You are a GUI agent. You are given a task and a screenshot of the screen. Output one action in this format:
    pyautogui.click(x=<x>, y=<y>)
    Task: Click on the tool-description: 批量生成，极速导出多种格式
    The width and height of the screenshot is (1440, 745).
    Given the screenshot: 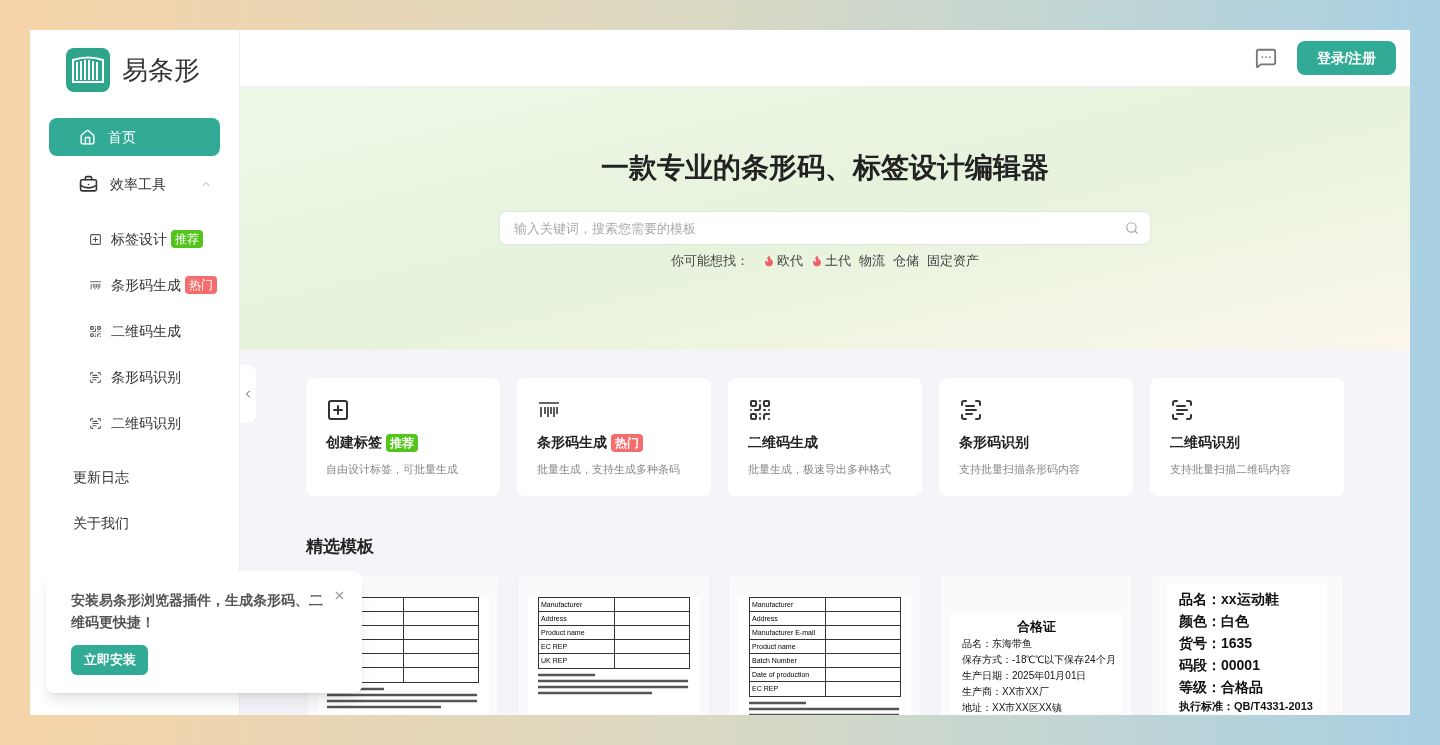 What is the action you would take?
    pyautogui.click(x=820, y=469)
    